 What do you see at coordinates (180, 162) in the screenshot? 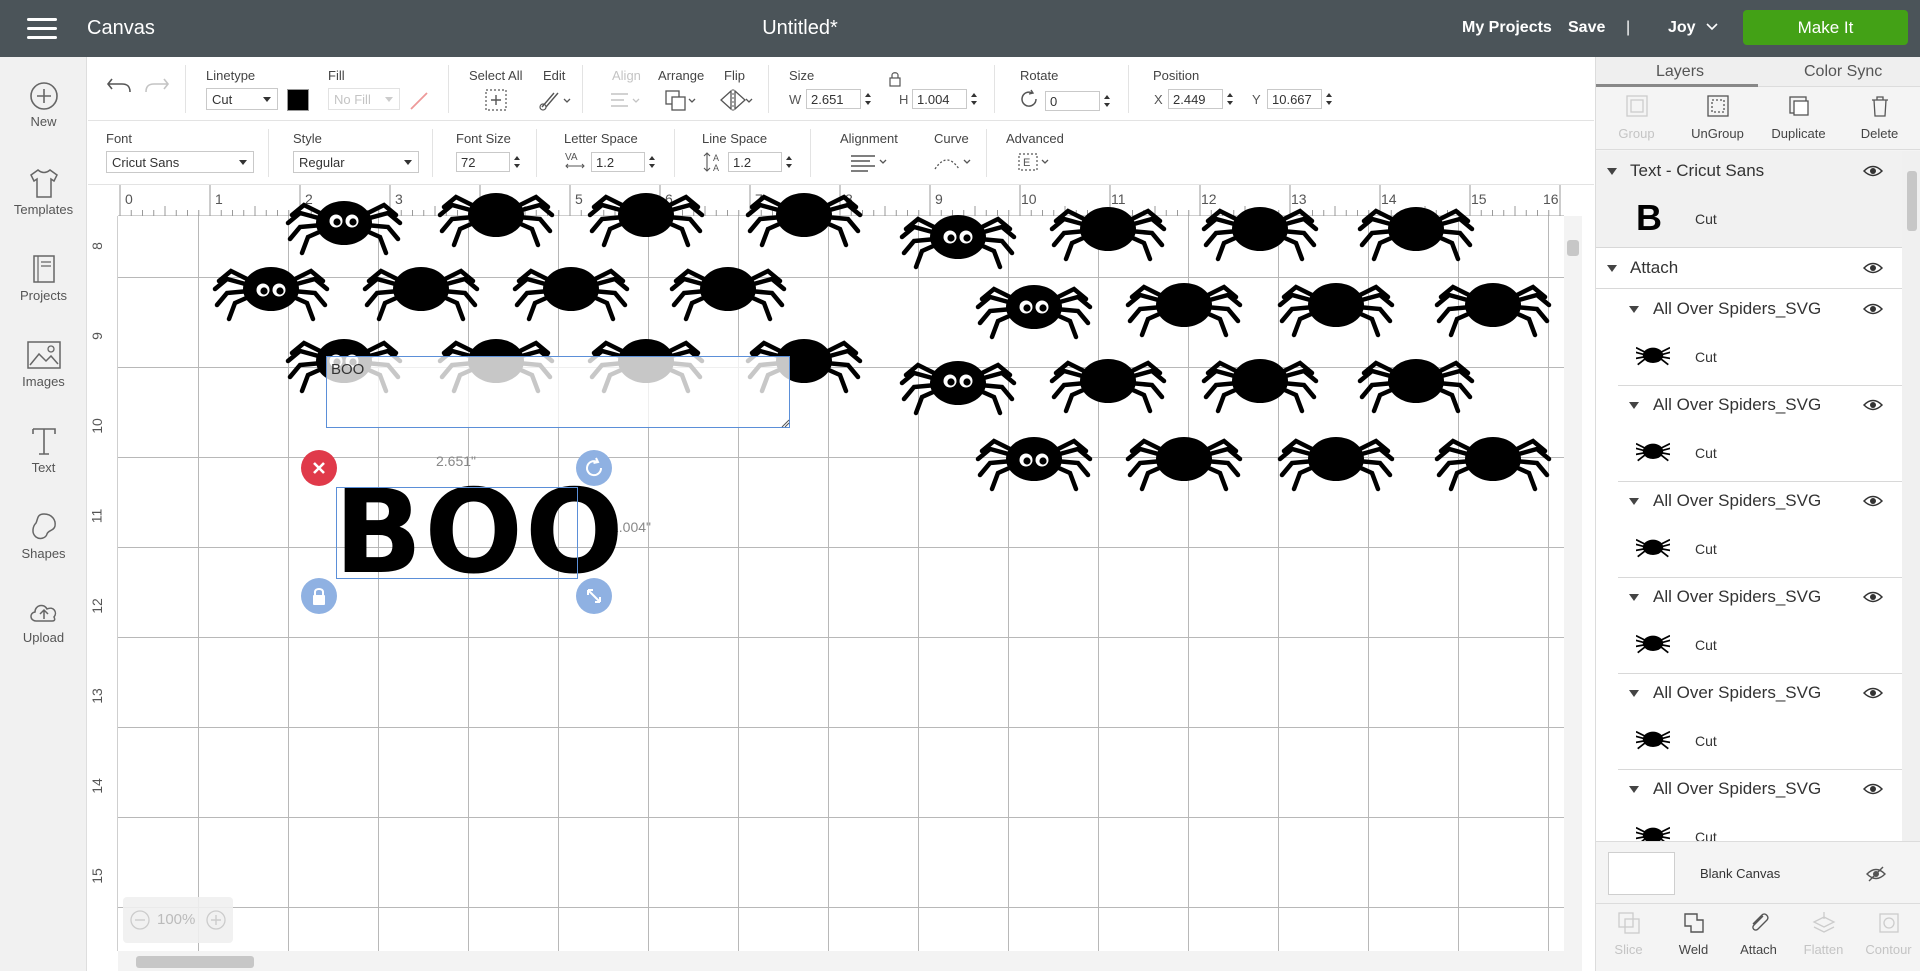
I see `font-select: Cricut Sans` at bounding box center [180, 162].